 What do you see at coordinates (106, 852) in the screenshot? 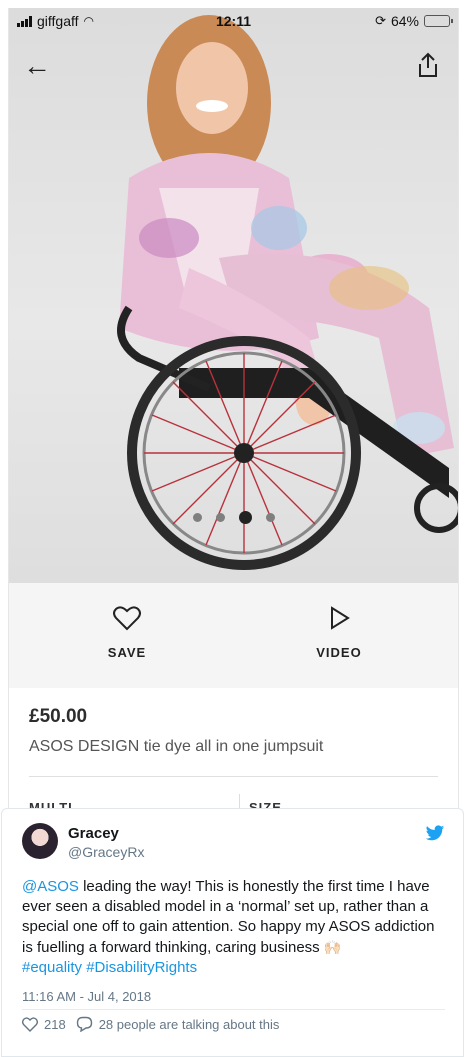
I see `user-handle: @GraceyRx` at bounding box center [106, 852].